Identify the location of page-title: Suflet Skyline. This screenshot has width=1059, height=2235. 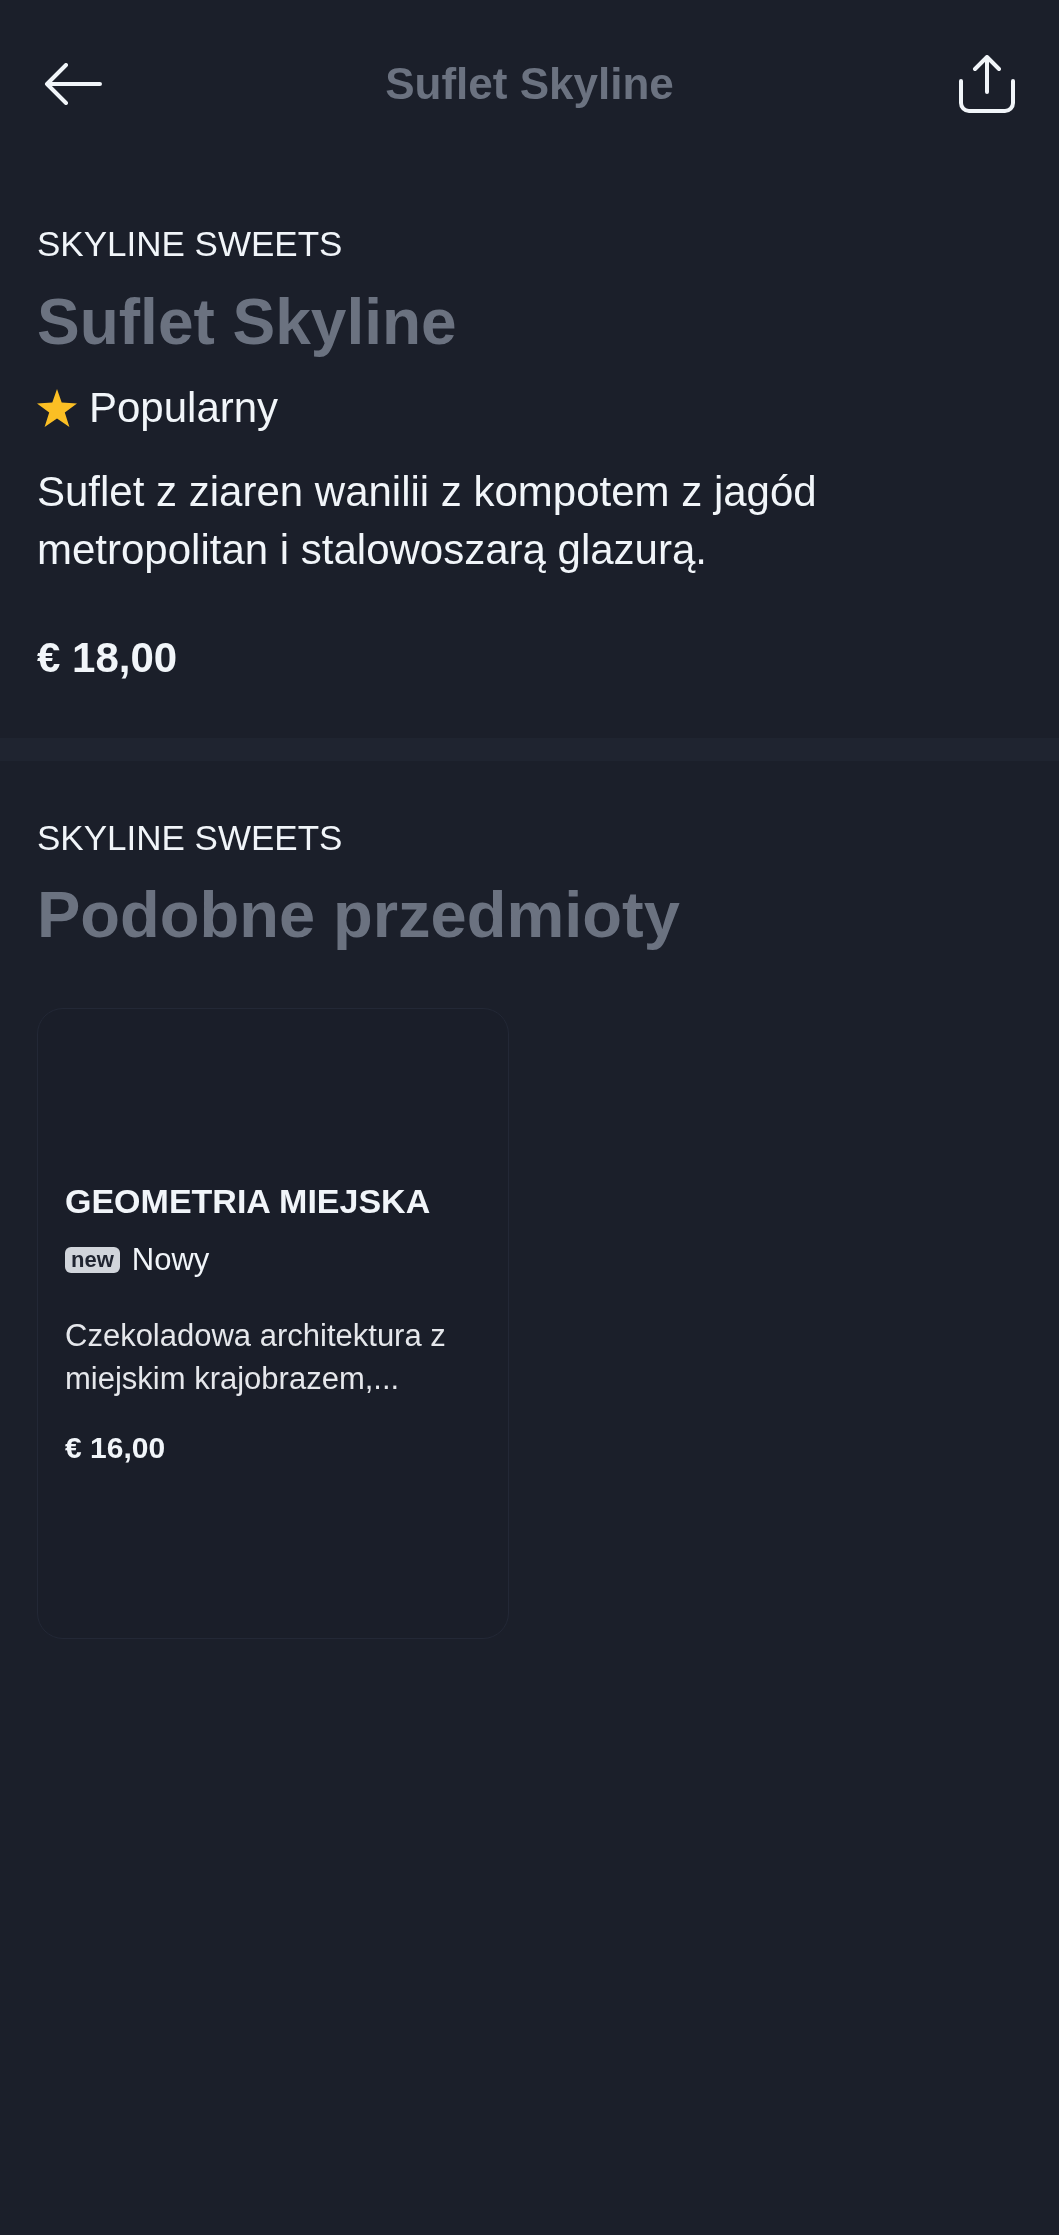
(529, 84).